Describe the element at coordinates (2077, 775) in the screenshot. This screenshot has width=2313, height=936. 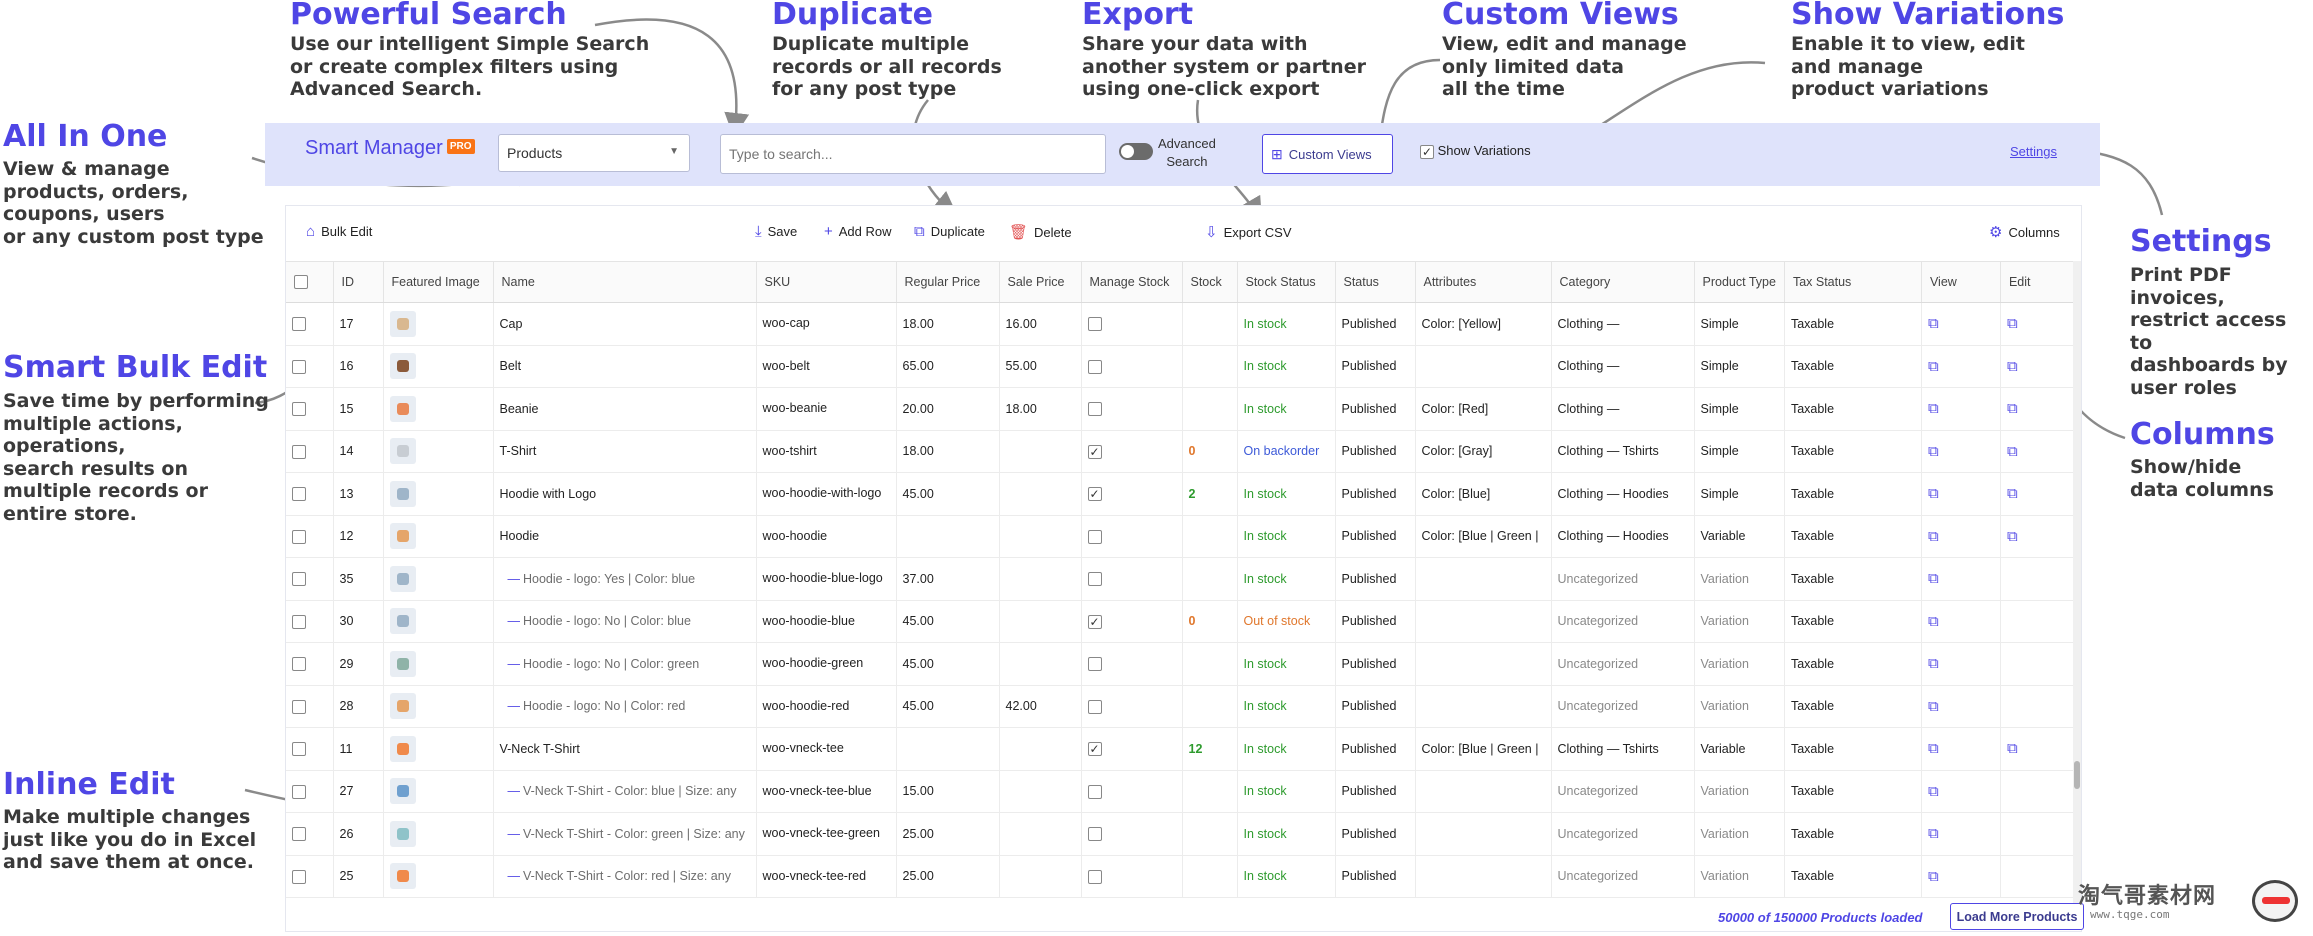
I see `scrollbar-thumb` at that location.